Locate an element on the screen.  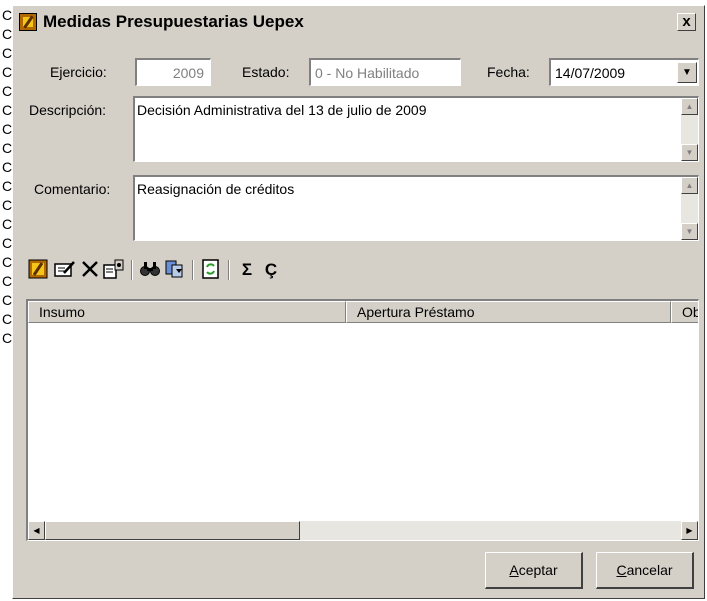
cancel-accel: C is located at coordinates (621, 570).